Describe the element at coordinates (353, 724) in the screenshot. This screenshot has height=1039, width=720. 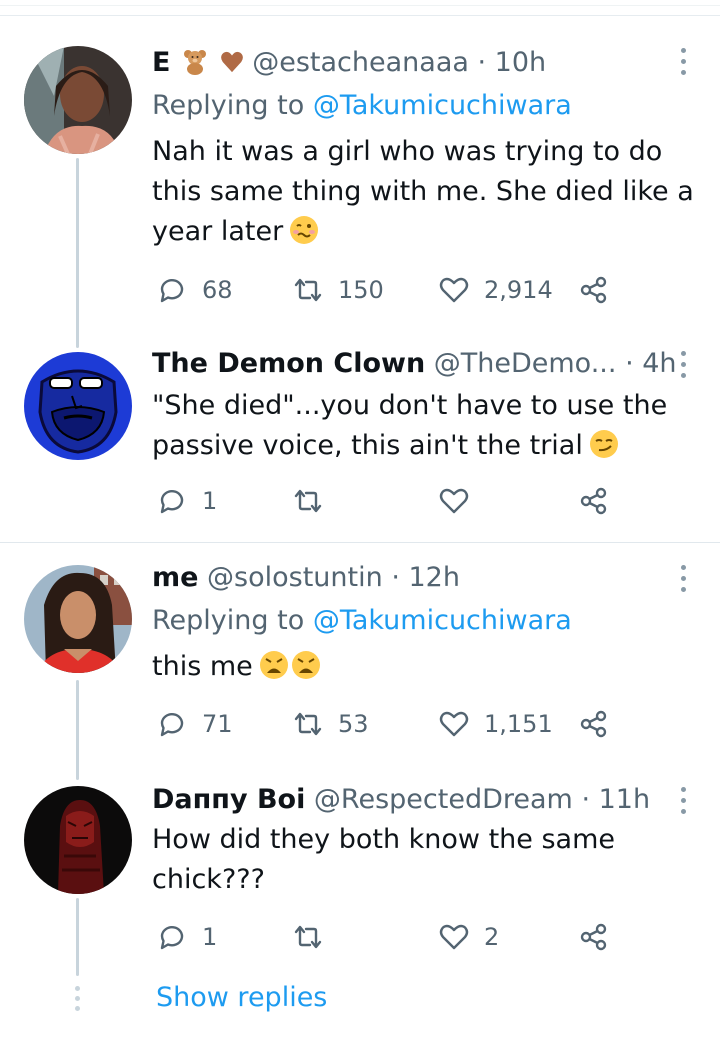
I see `retweet-count: 53` at that location.